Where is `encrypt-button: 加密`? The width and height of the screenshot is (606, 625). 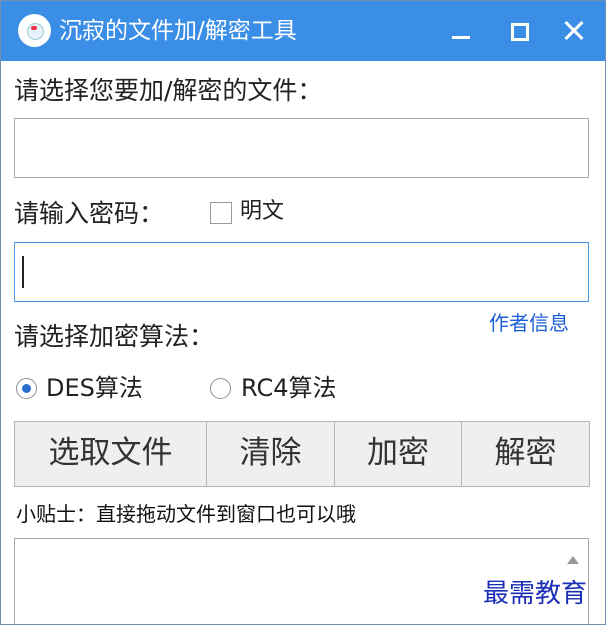 encrypt-button: 加密 is located at coordinates (398, 454).